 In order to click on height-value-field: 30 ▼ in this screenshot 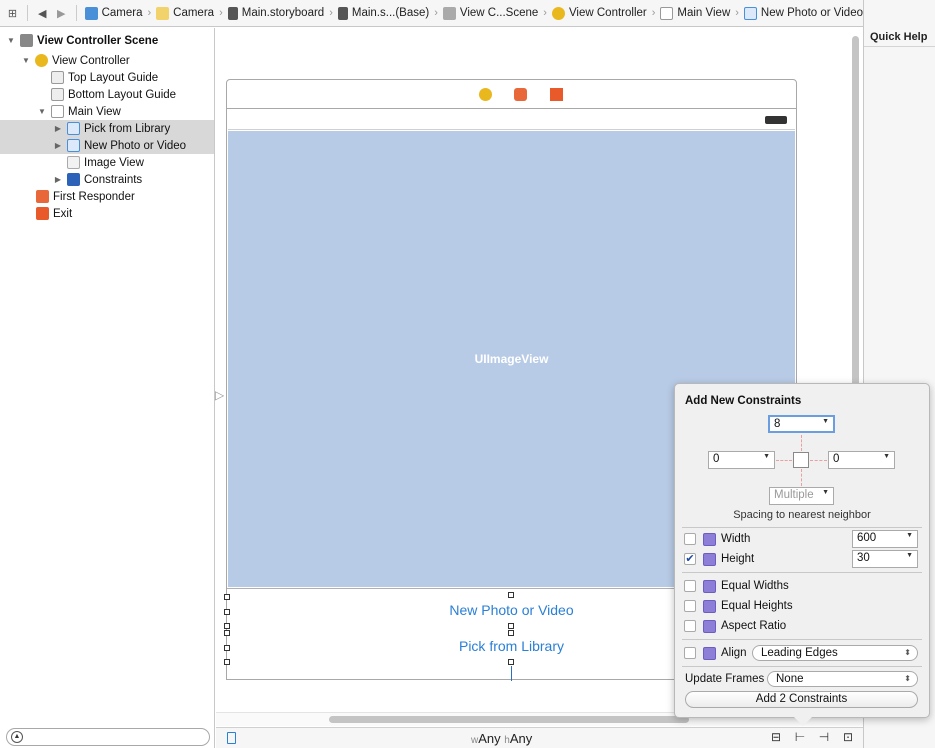, I will do `click(885, 559)`.